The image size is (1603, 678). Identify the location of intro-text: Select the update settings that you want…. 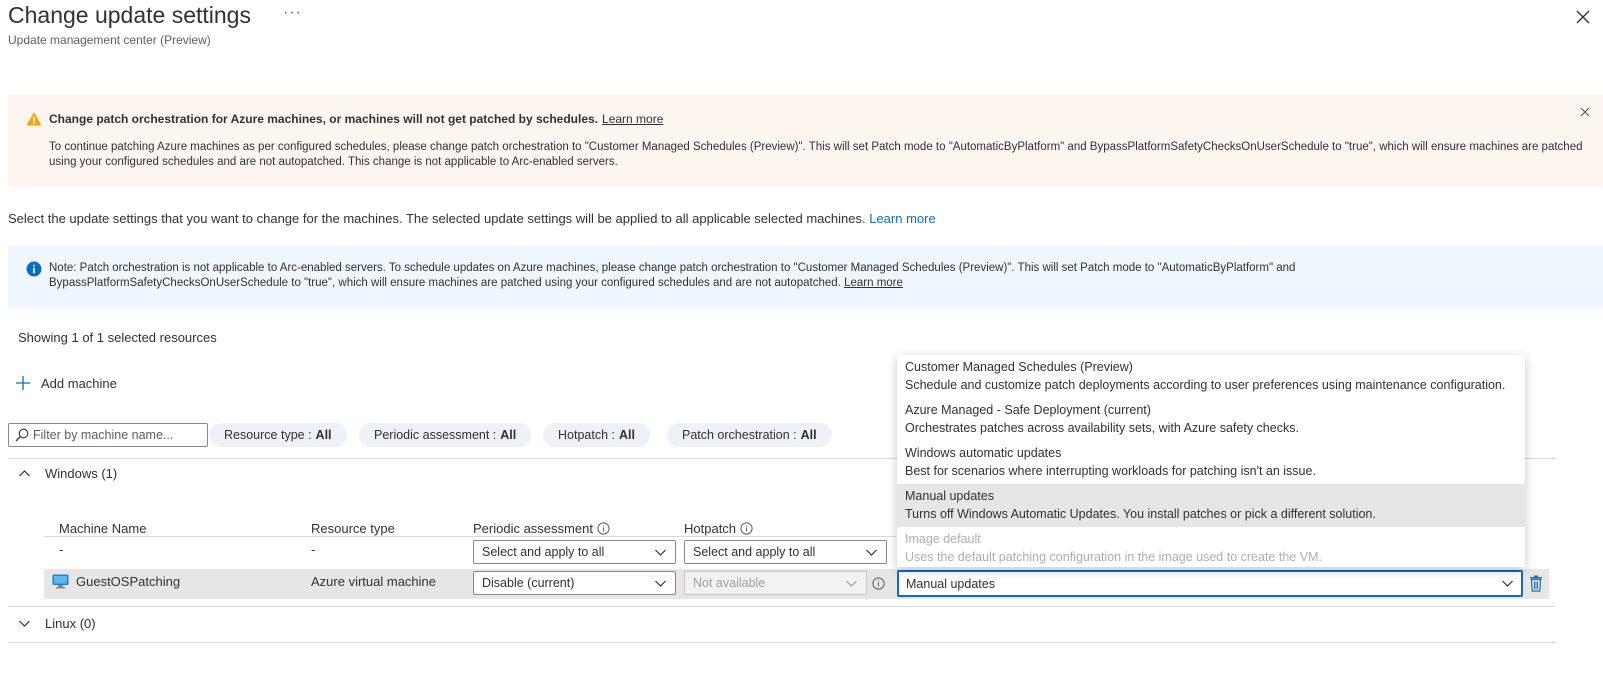
(472, 218).